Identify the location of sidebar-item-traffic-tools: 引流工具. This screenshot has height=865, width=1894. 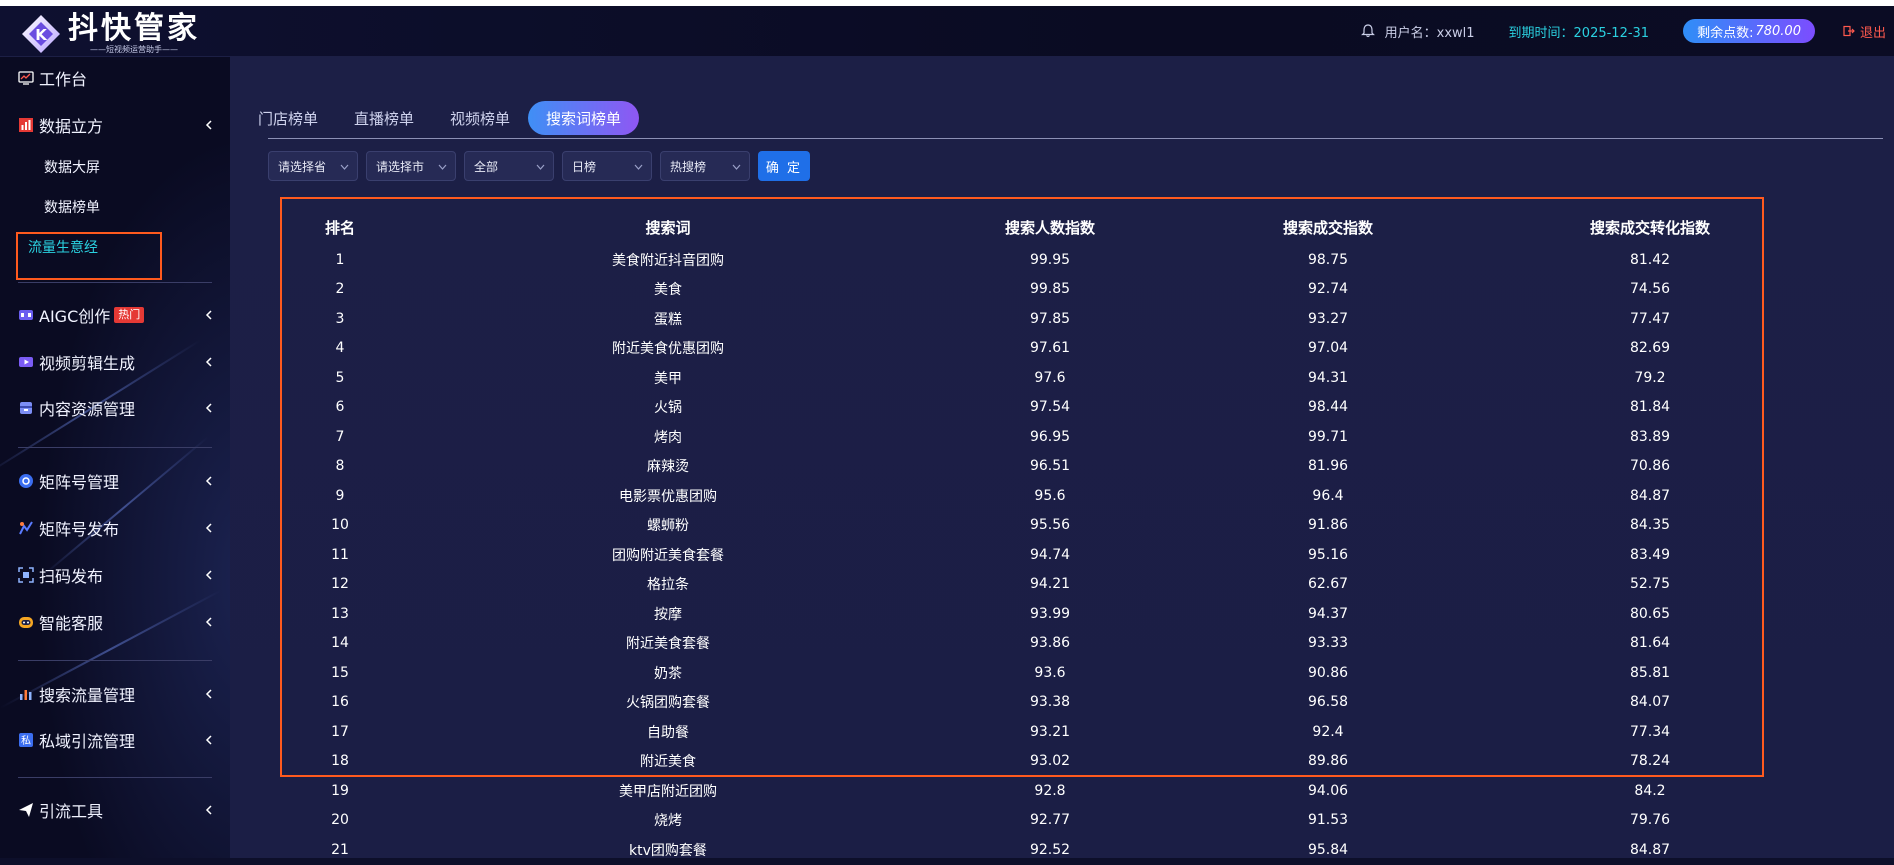
(115, 810).